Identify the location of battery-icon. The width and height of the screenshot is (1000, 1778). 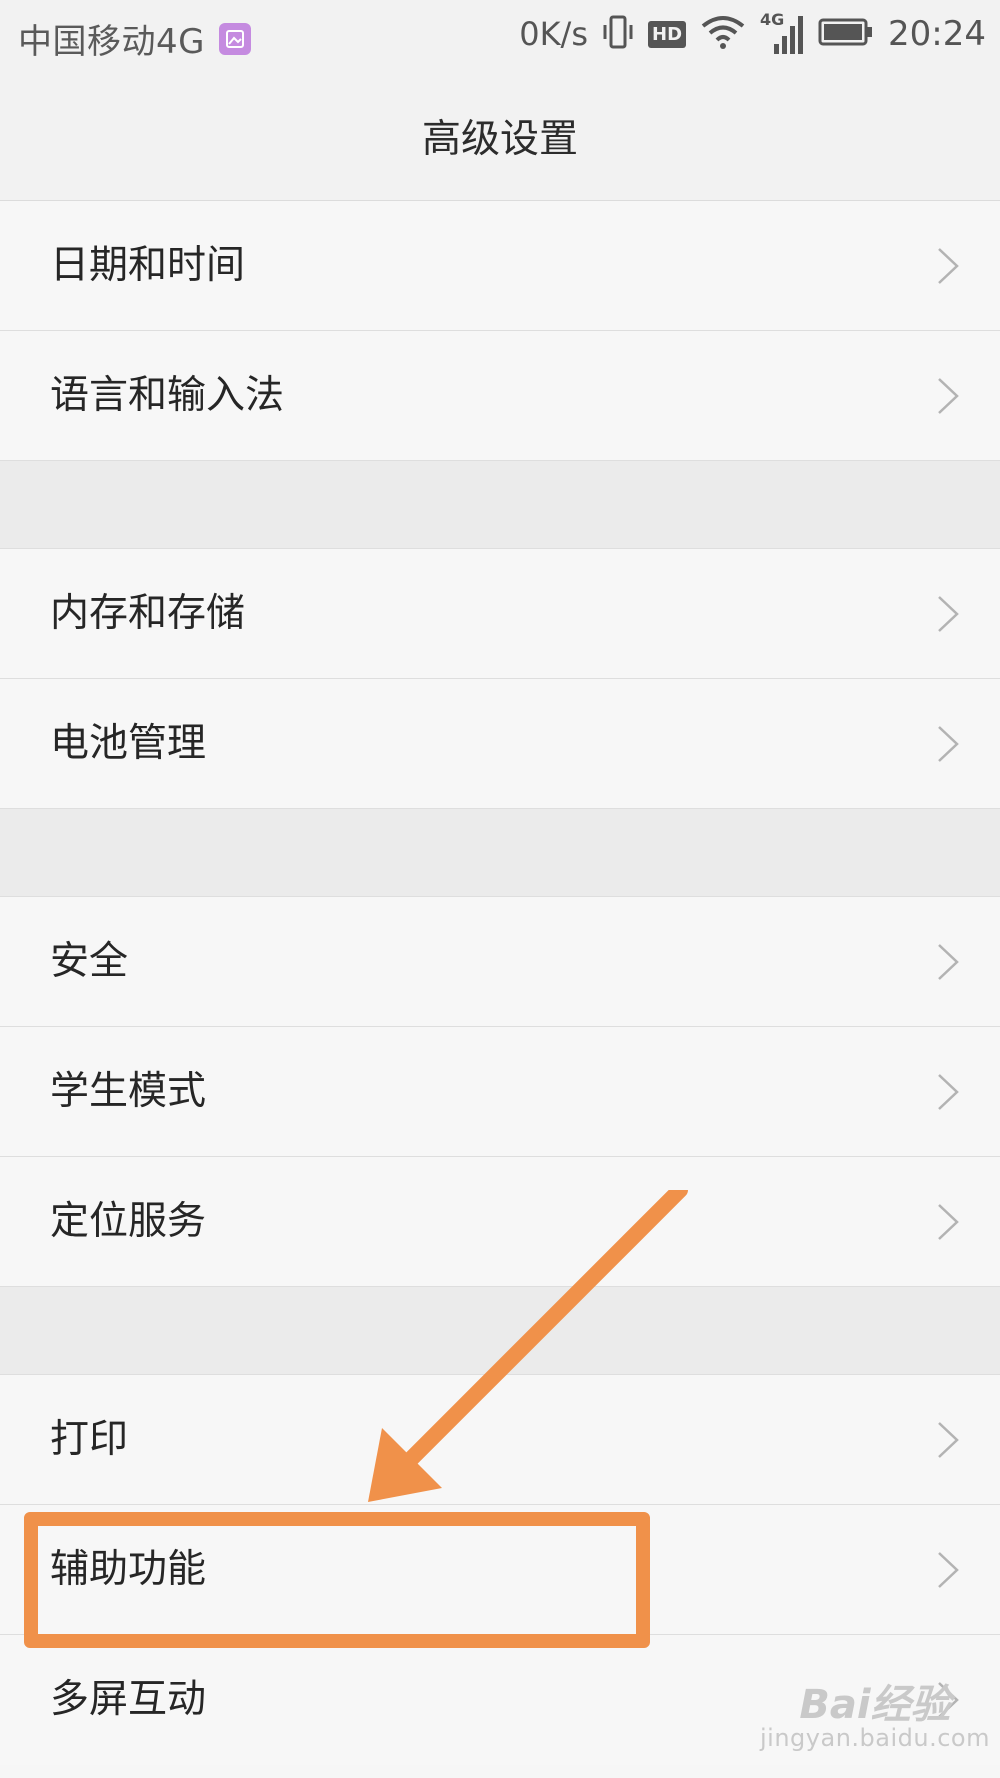
(846, 34).